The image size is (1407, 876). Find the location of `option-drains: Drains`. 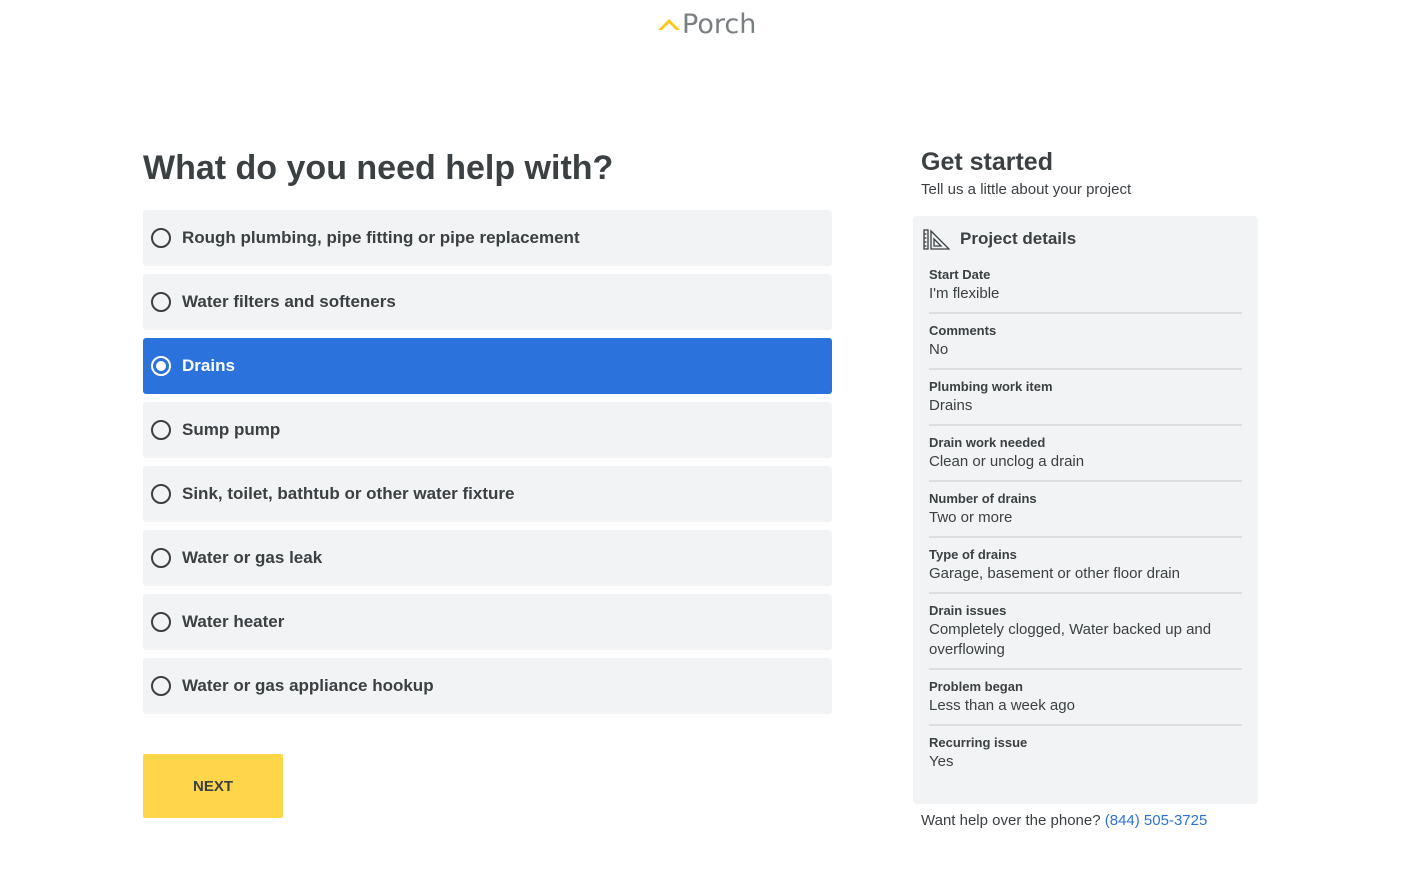

option-drains: Drains is located at coordinates (487, 366).